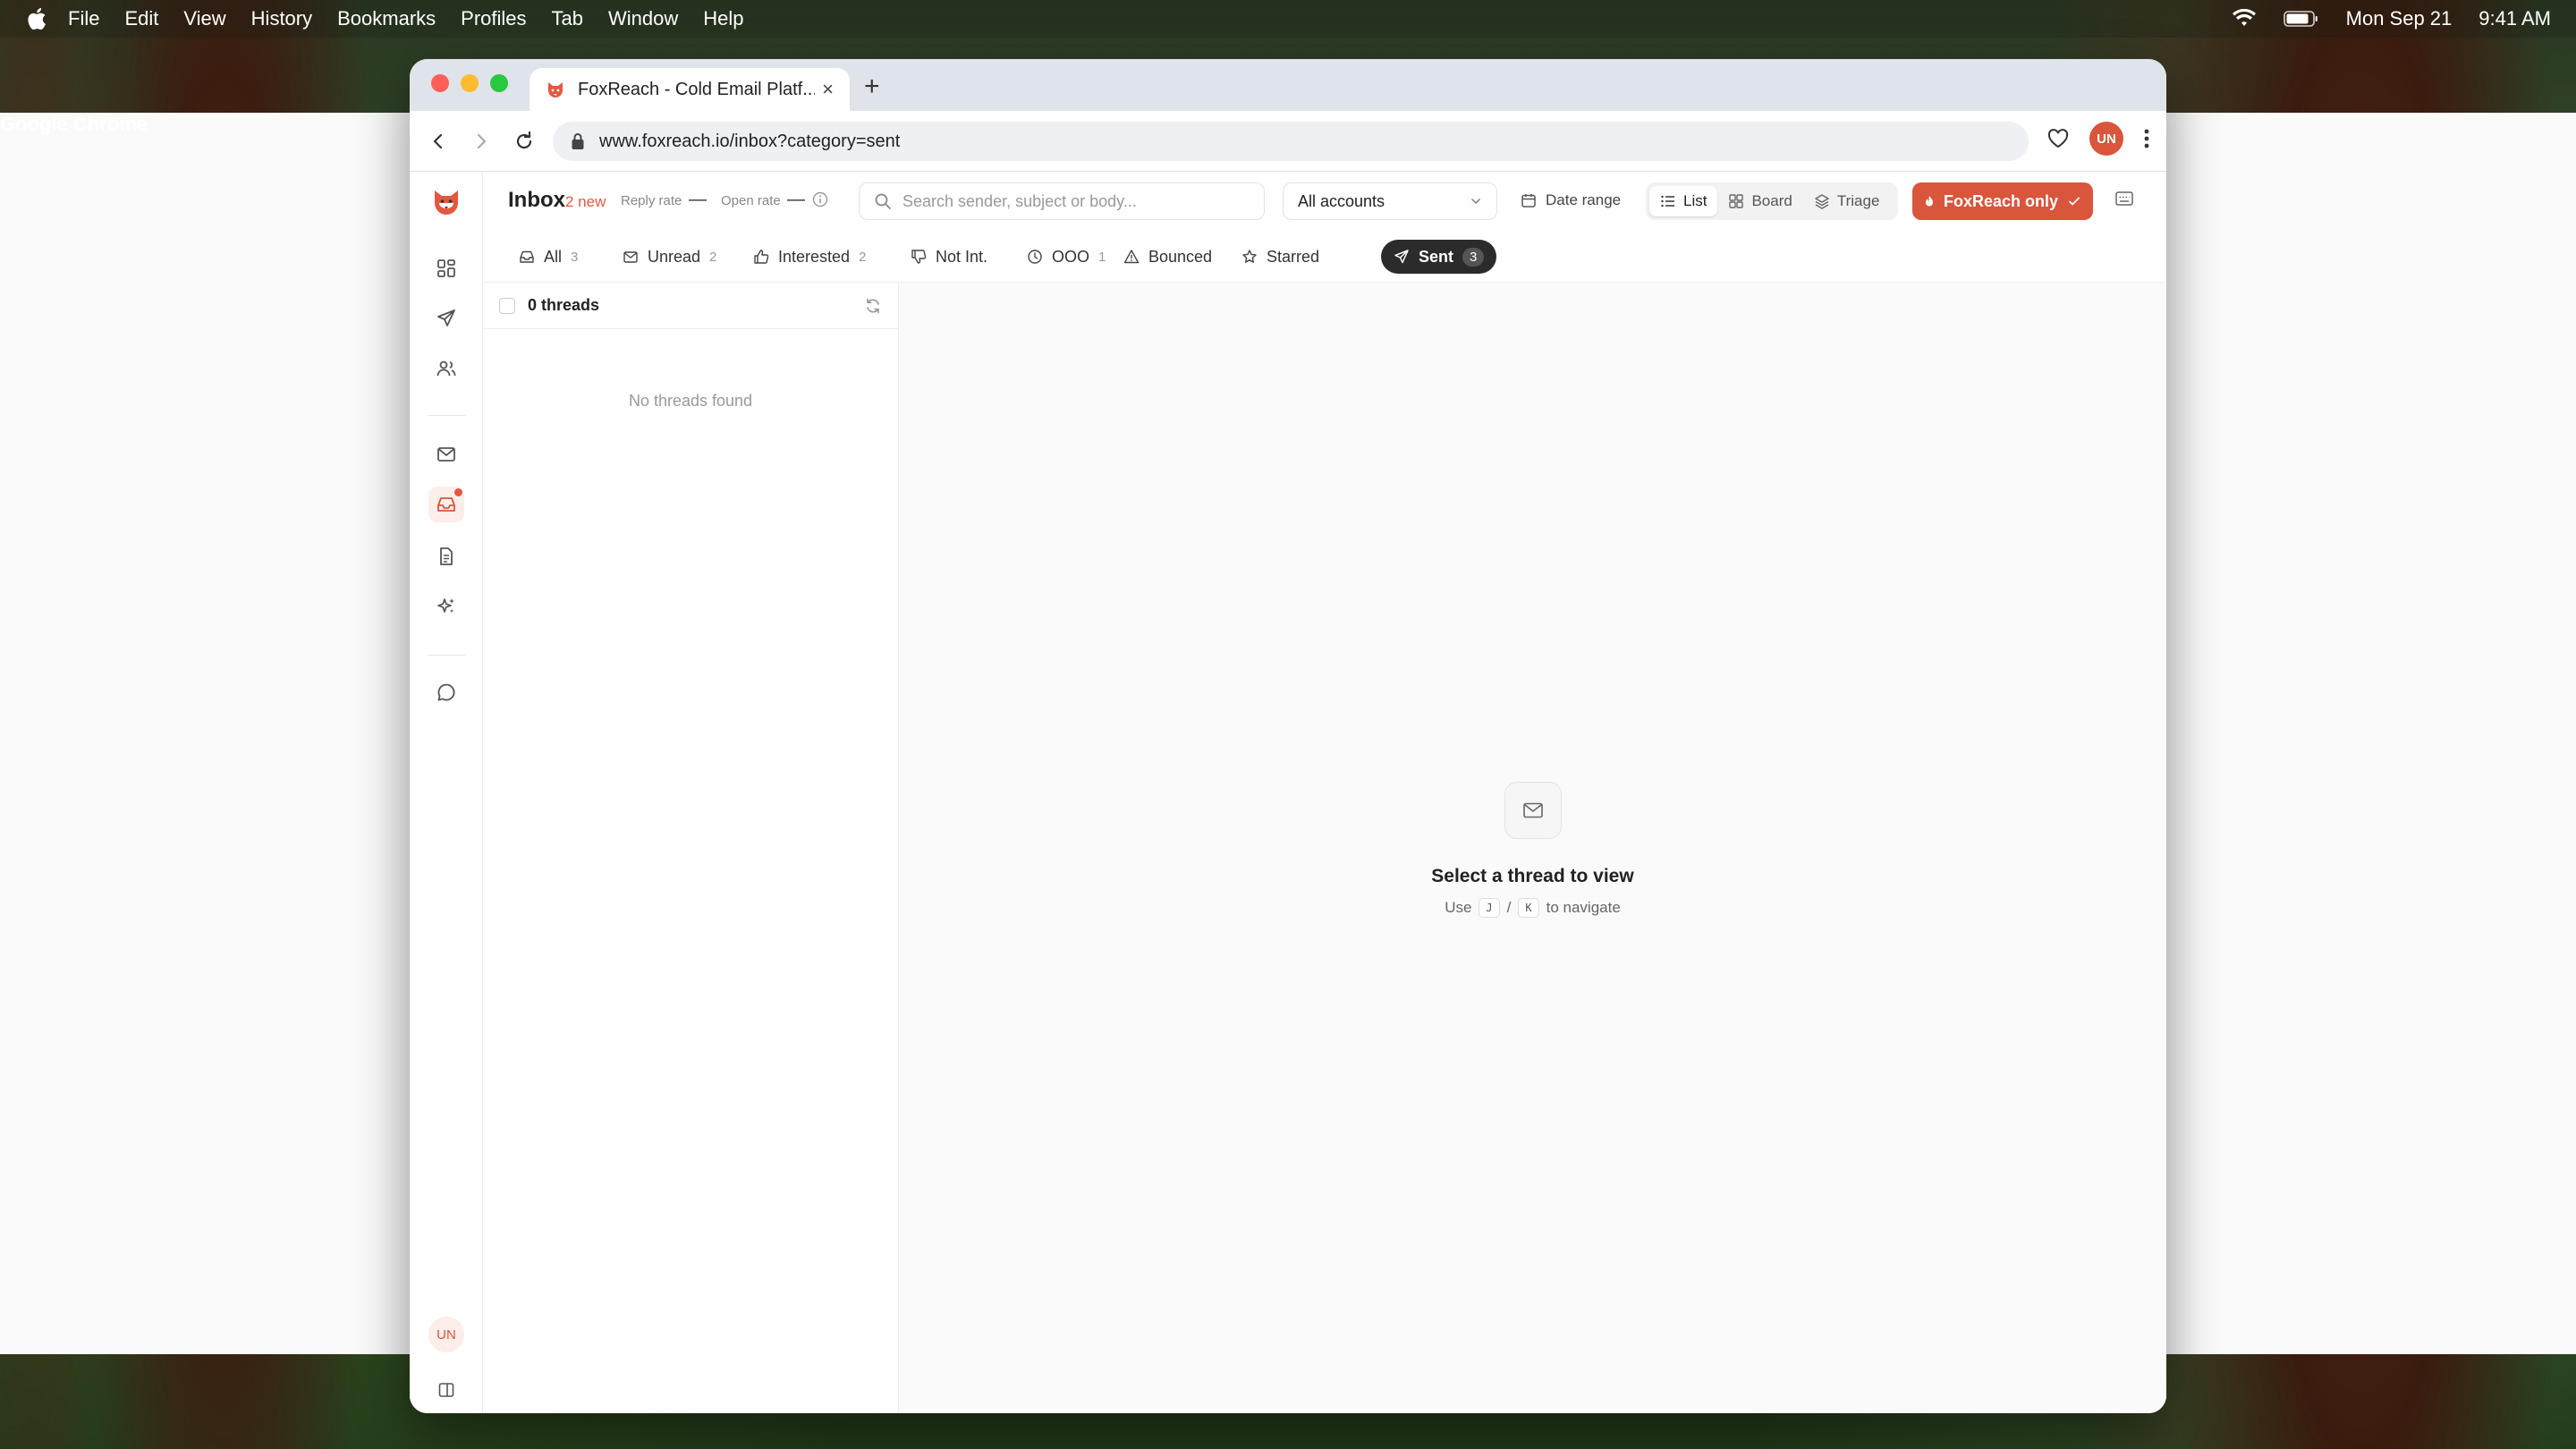  What do you see at coordinates (2124, 199) in the screenshot?
I see `keyboard-shortcuts-icon` at bounding box center [2124, 199].